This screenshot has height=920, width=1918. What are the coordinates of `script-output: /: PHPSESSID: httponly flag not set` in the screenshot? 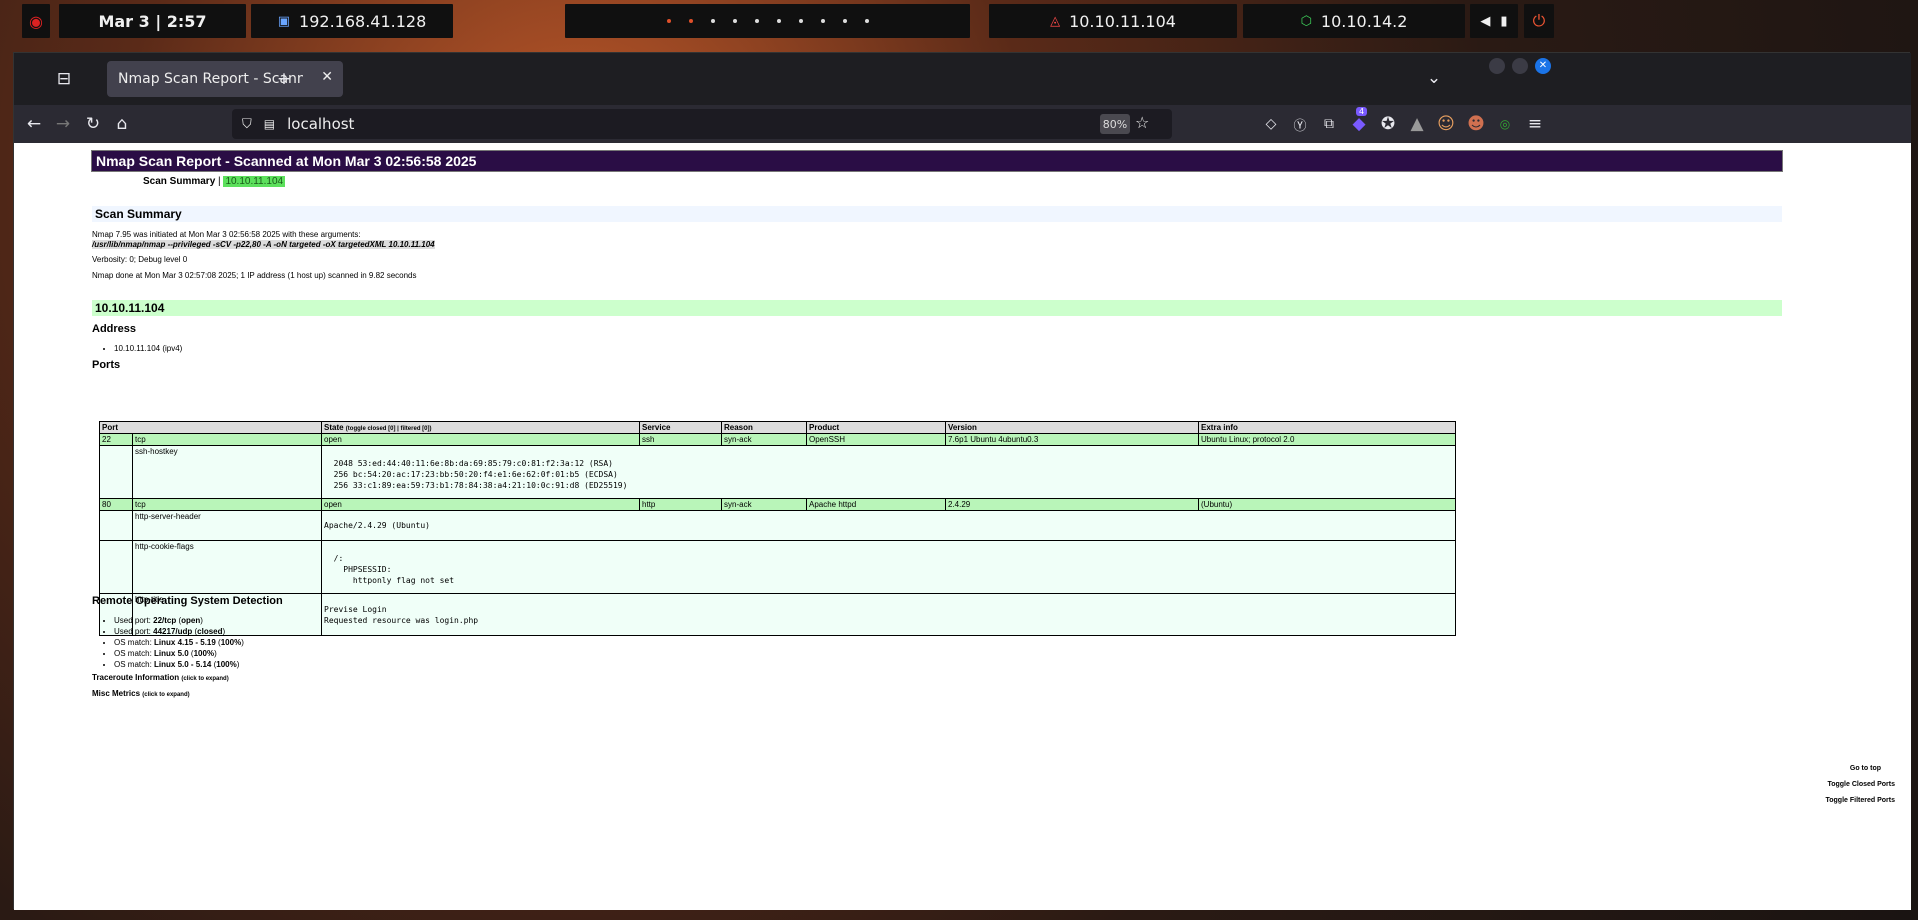 It's located at (888, 567).